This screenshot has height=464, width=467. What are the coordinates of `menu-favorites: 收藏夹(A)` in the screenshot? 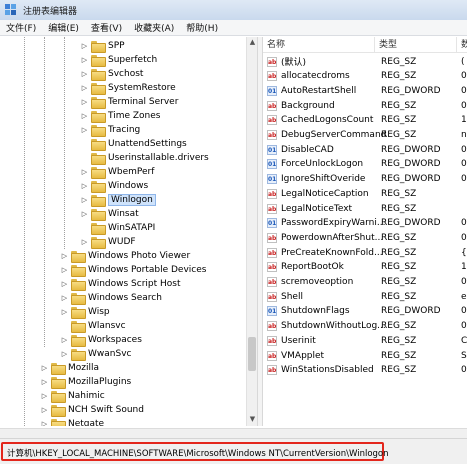 It's located at (154, 27).